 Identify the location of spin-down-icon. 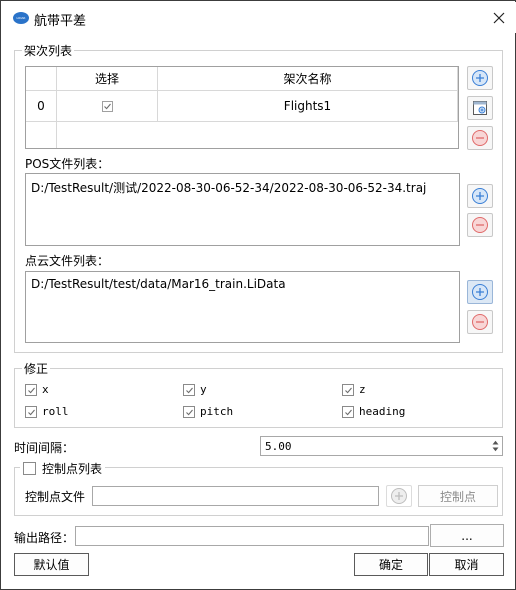
(495, 449).